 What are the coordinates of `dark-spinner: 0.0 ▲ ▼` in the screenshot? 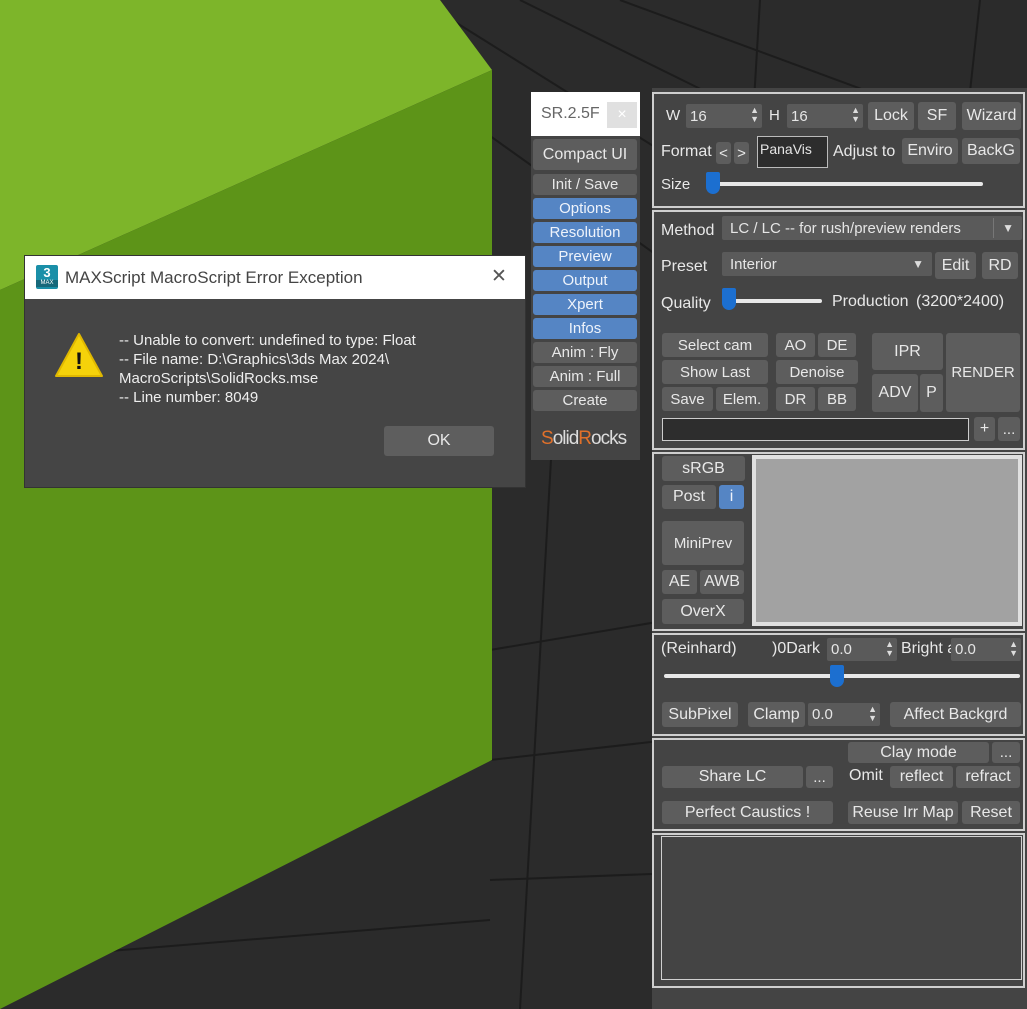 It's located at (862, 649).